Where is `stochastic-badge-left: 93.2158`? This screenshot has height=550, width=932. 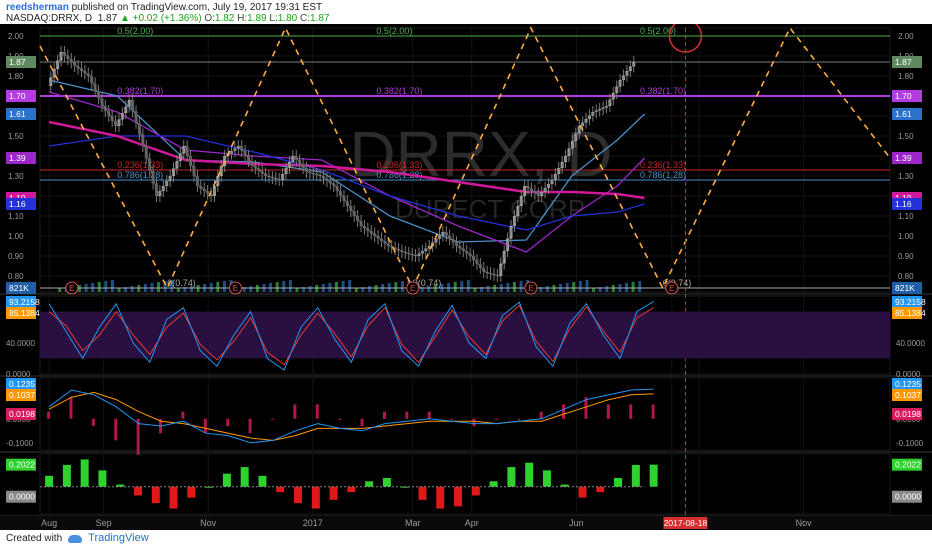 stochastic-badge-left: 93.2158 is located at coordinates (24, 302).